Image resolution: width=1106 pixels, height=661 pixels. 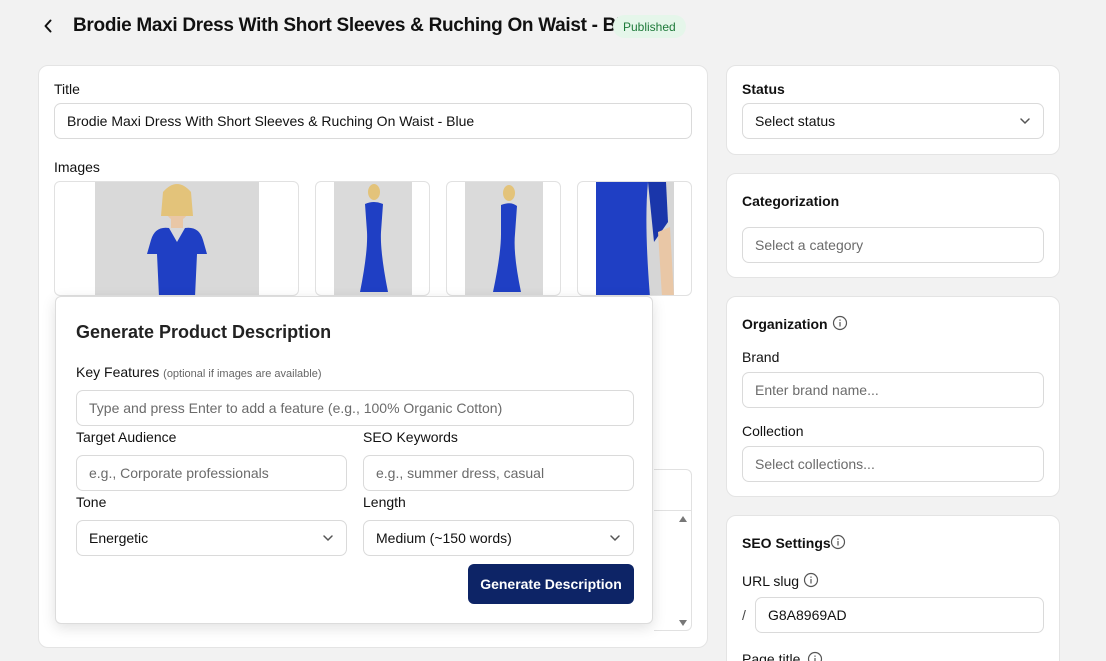 I want to click on product-image-side, so click(x=503, y=238).